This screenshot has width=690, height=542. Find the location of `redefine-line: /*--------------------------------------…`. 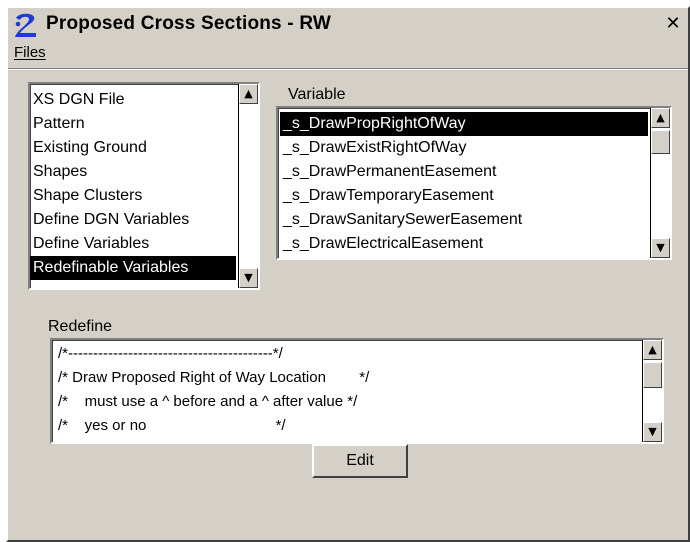

redefine-line: /*--------------------------------------… is located at coordinates (170, 353).